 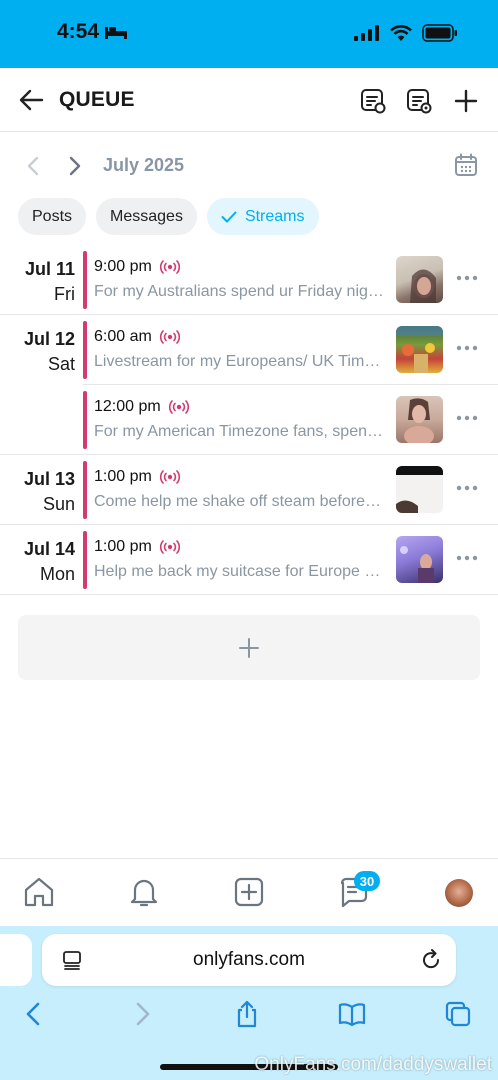 What do you see at coordinates (373, 1064) in the screenshot?
I see `watermark: OnlyFans.com/daddyswallet` at bounding box center [373, 1064].